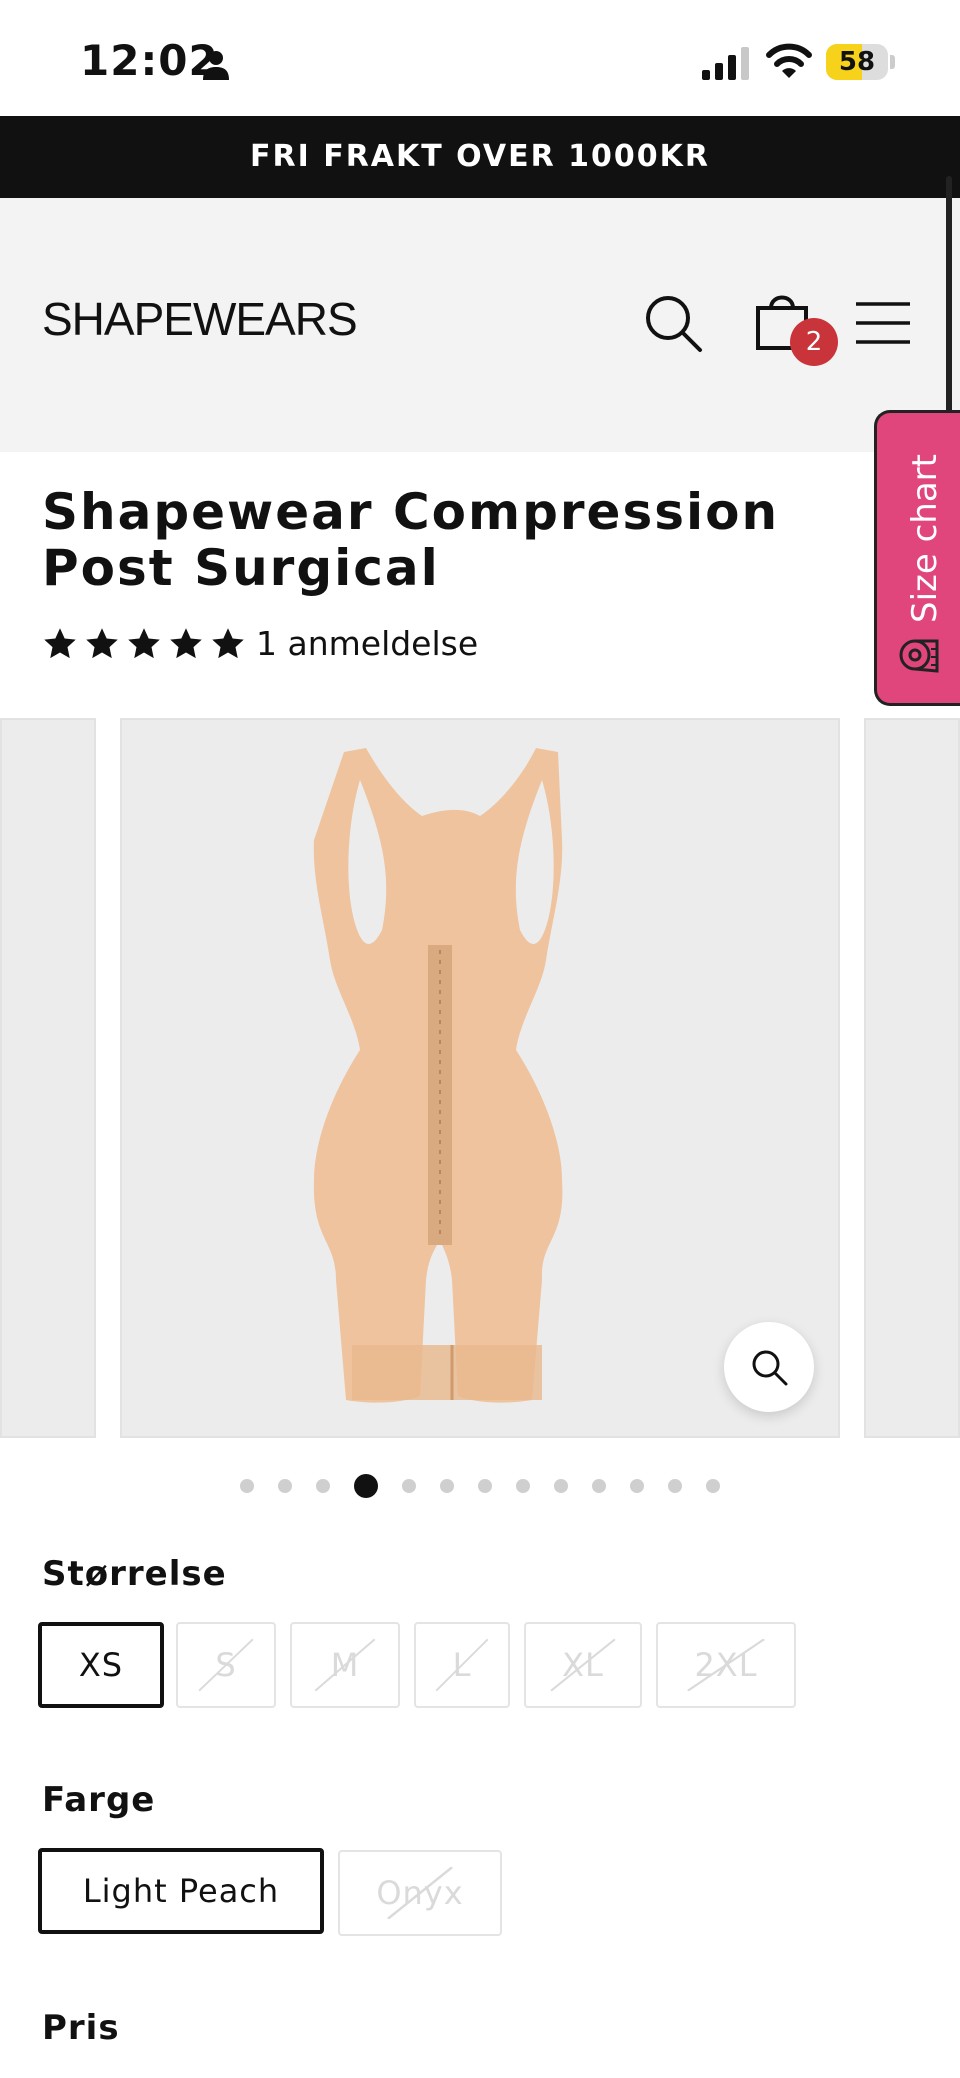 This screenshot has height=2078, width=960. I want to click on status-time: 12:02, so click(149, 60).